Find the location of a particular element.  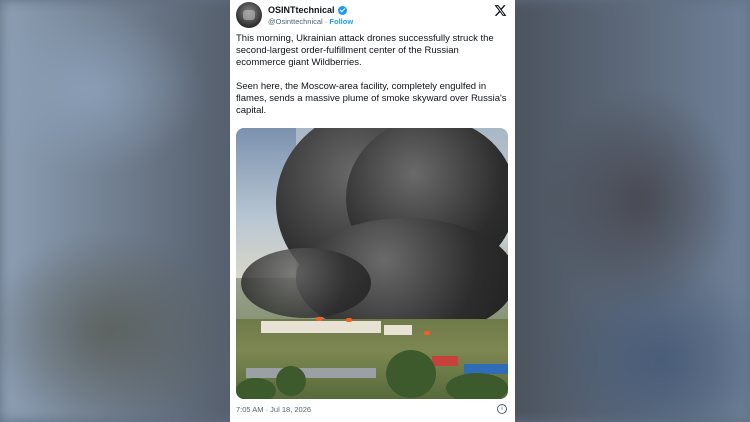

x-logo-svg is located at coordinates (500, 10).